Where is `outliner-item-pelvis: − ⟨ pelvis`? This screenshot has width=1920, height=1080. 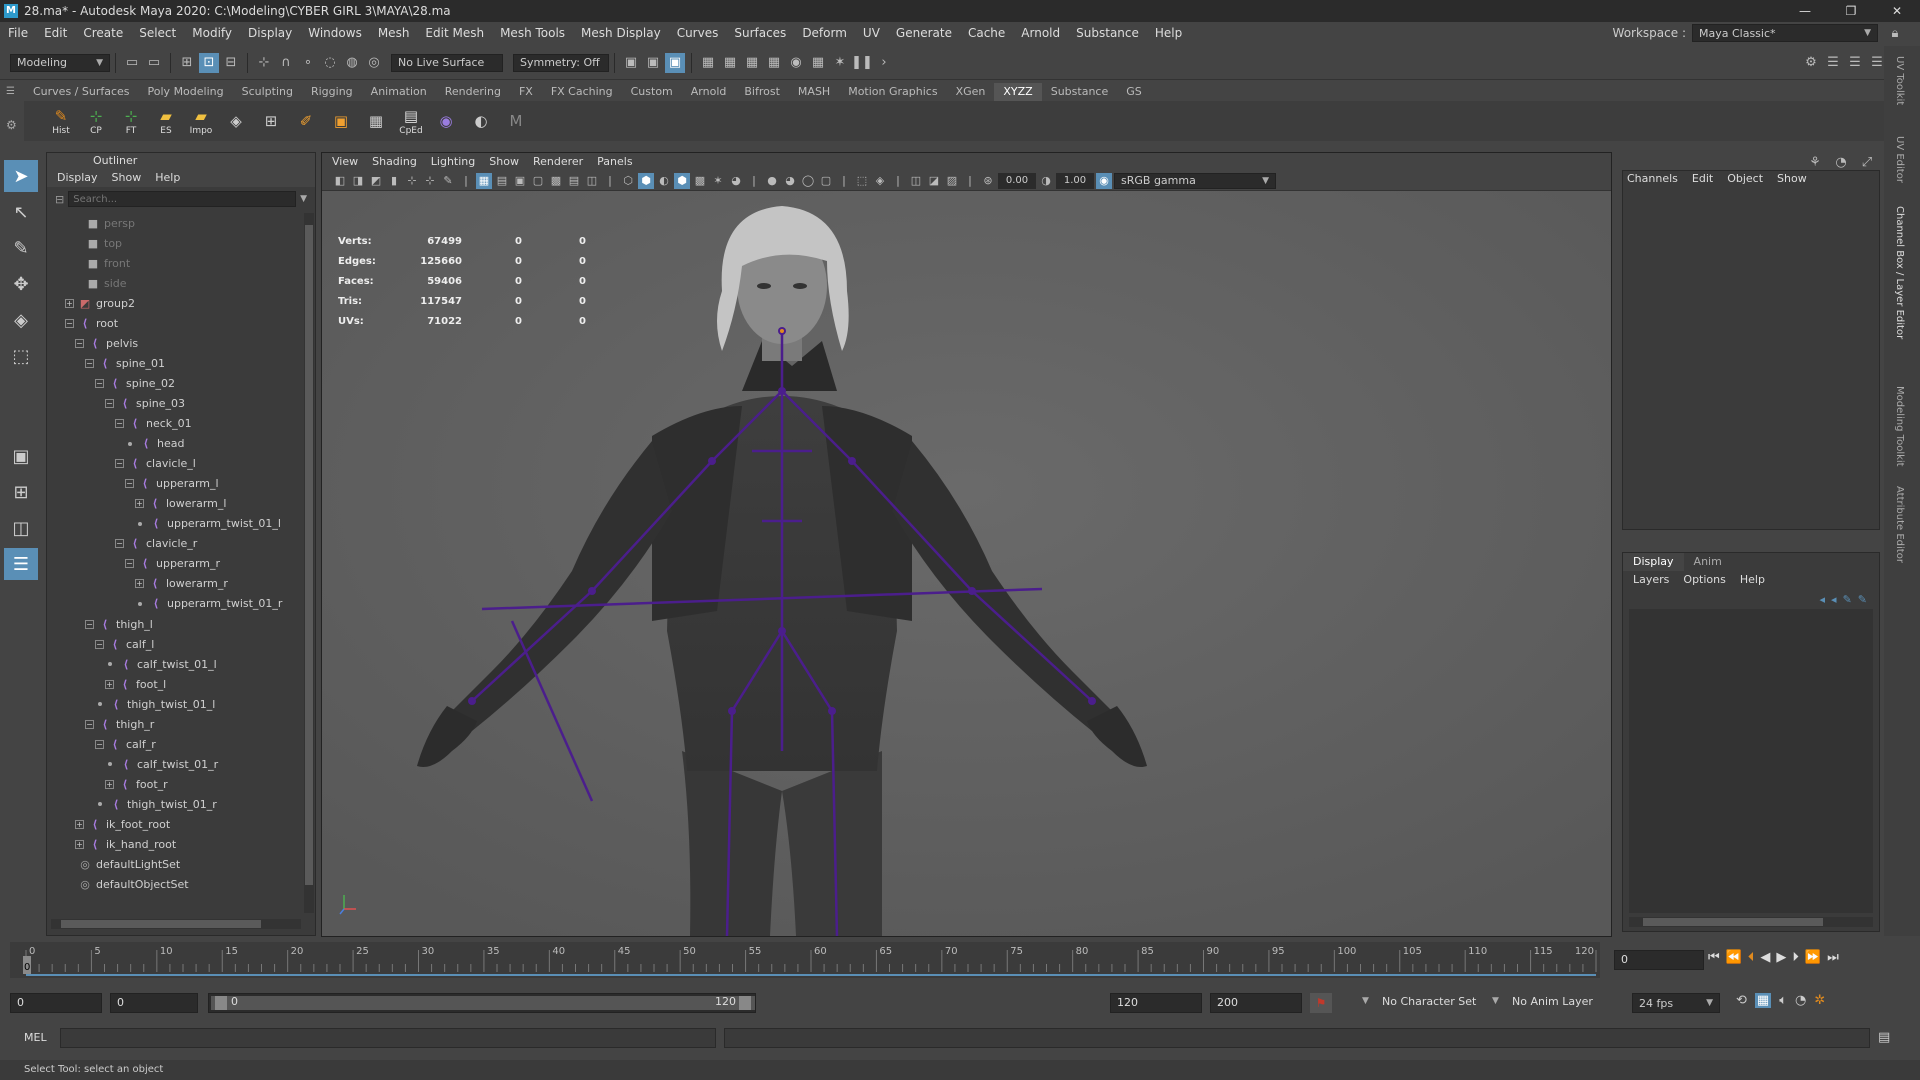 outliner-item-pelvis: − ⟨ pelvis is located at coordinates (106, 343).